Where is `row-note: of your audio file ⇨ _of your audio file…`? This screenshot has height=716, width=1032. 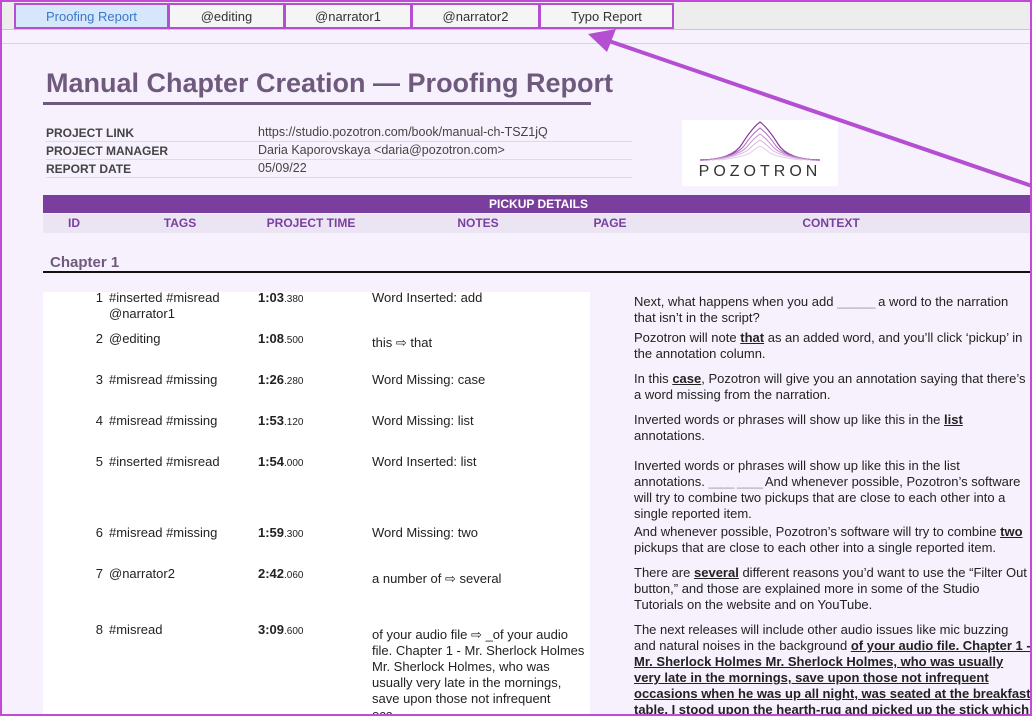
row-note: of your audio file ⇨ _of your audio file… is located at coordinates (479, 670).